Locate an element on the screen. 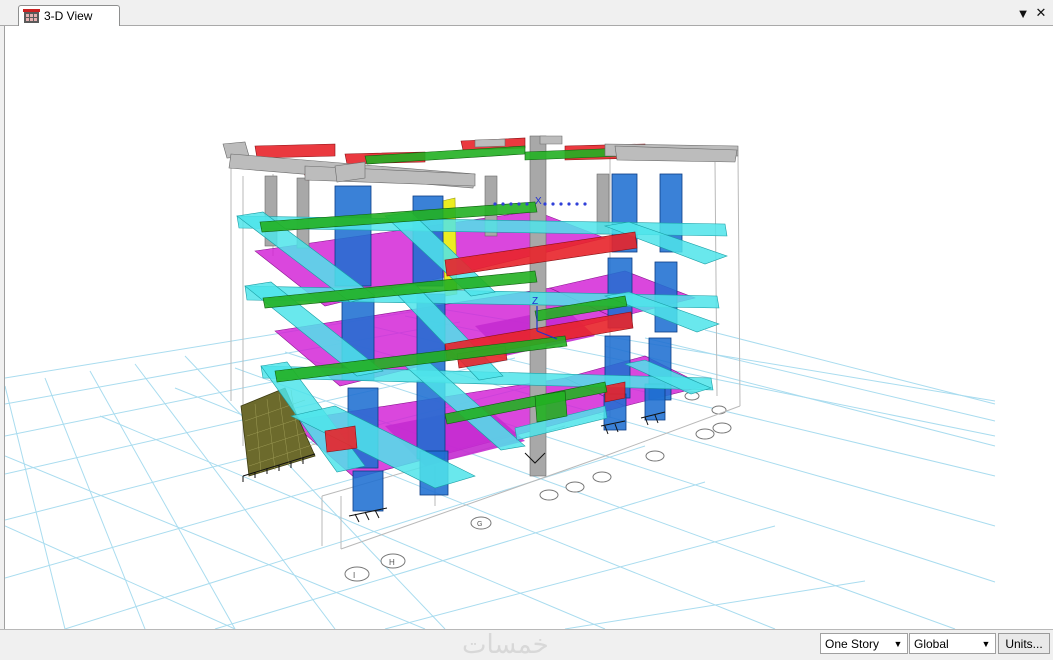 The height and width of the screenshot is (660, 1053). grid-bubble-label: H is located at coordinates (392, 562).